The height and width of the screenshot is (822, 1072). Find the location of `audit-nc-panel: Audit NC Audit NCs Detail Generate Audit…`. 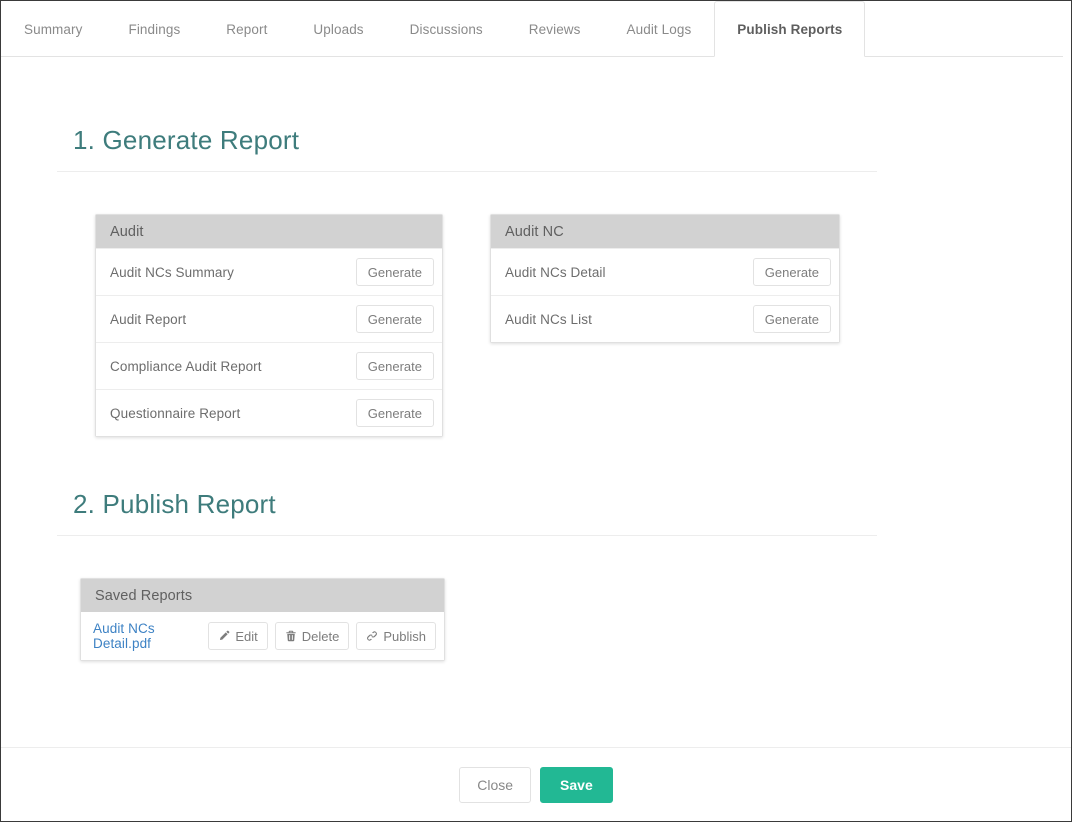

audit-nc-panel: Audit NC Audit NCs Detail Generate Audit… is located at coordinates (665, 278).